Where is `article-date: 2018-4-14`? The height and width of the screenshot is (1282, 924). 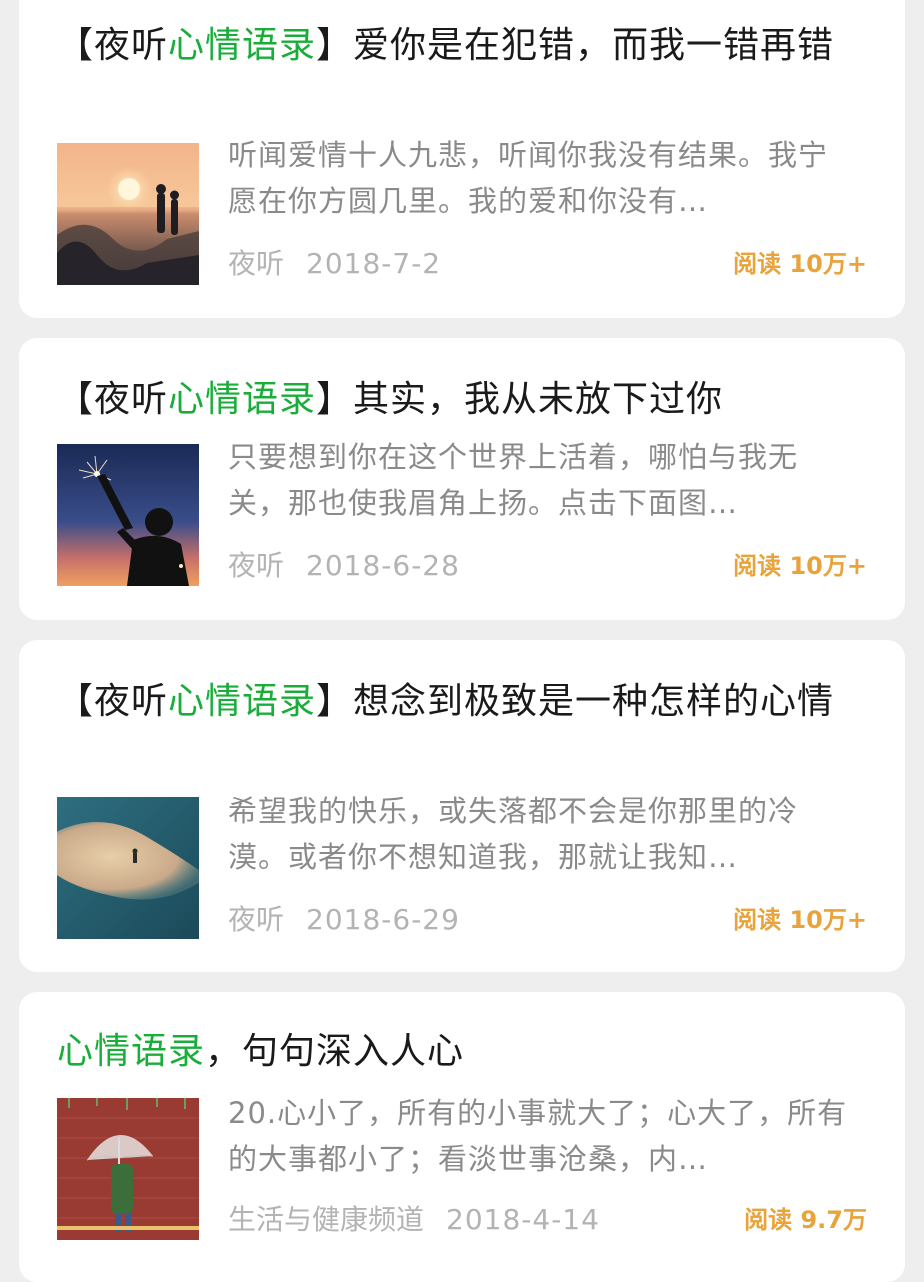
article-date: 2018-4-14 is located at coordinates (523, 1219).